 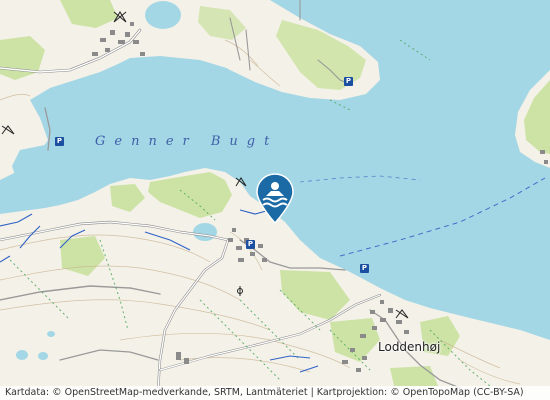 I want to click on swimming-icon, so click(x=275, y=198).